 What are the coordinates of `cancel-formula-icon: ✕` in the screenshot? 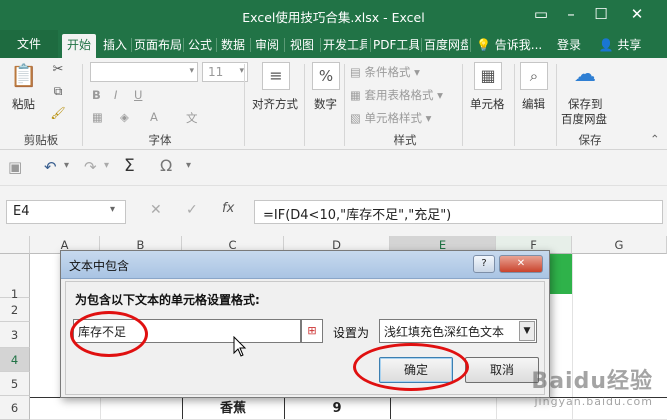 It's located at (156, 210).